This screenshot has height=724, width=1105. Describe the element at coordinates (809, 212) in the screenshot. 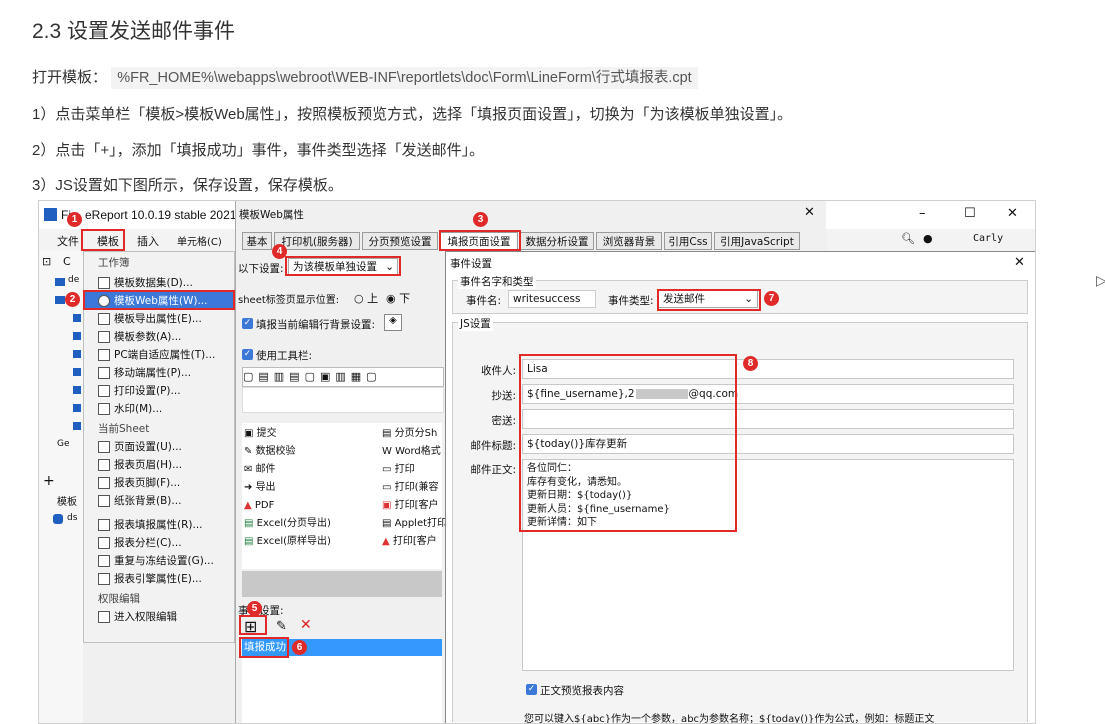

I see `dialog-close-button: ✕` at that location.